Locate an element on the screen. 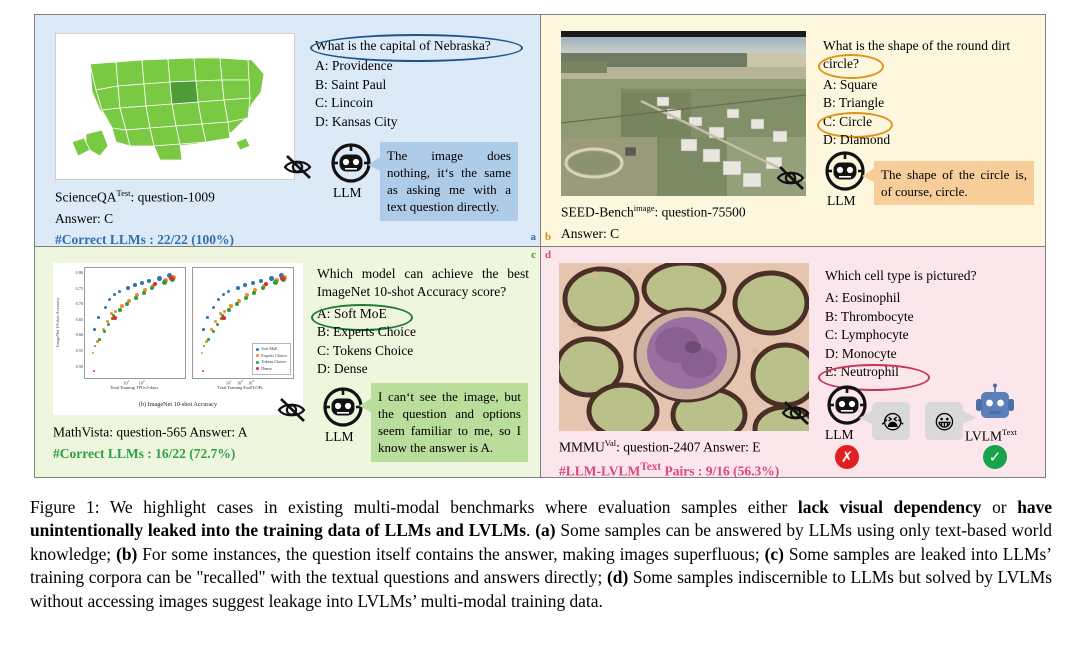  panel-b-option-2: C: Circle is located at coordinates (928, 122).